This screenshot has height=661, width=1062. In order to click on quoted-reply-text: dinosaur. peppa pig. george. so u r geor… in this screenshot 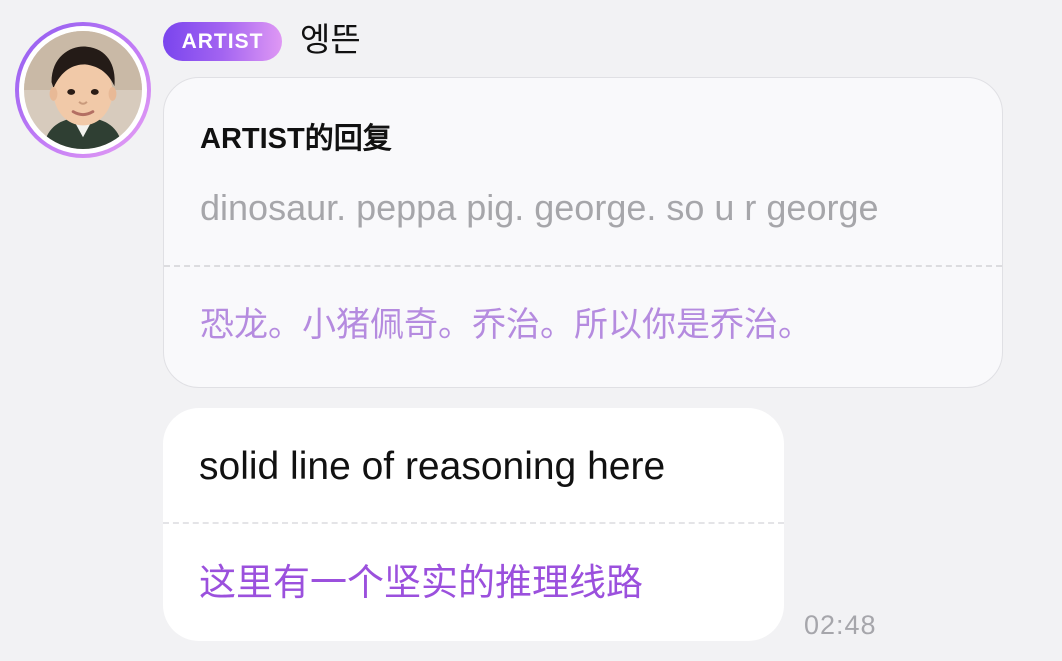, I will do `click(539, 207)`.